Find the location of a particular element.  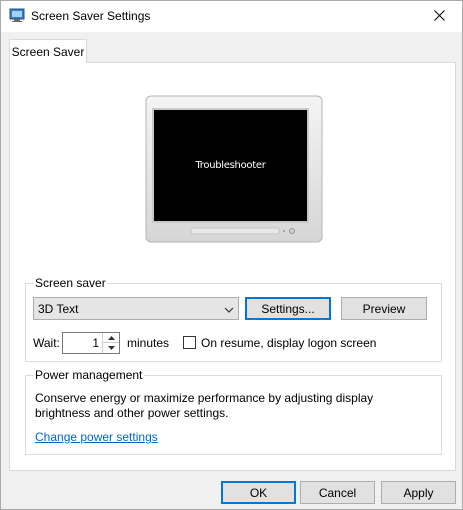

monitor-preview: Troubleshooter is located at coordinates (234, 169).